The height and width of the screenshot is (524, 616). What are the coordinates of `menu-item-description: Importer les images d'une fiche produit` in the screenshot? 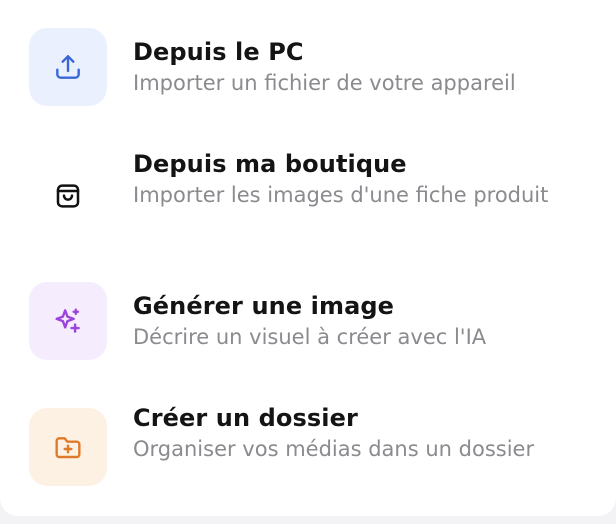 It's located at (341, 195).